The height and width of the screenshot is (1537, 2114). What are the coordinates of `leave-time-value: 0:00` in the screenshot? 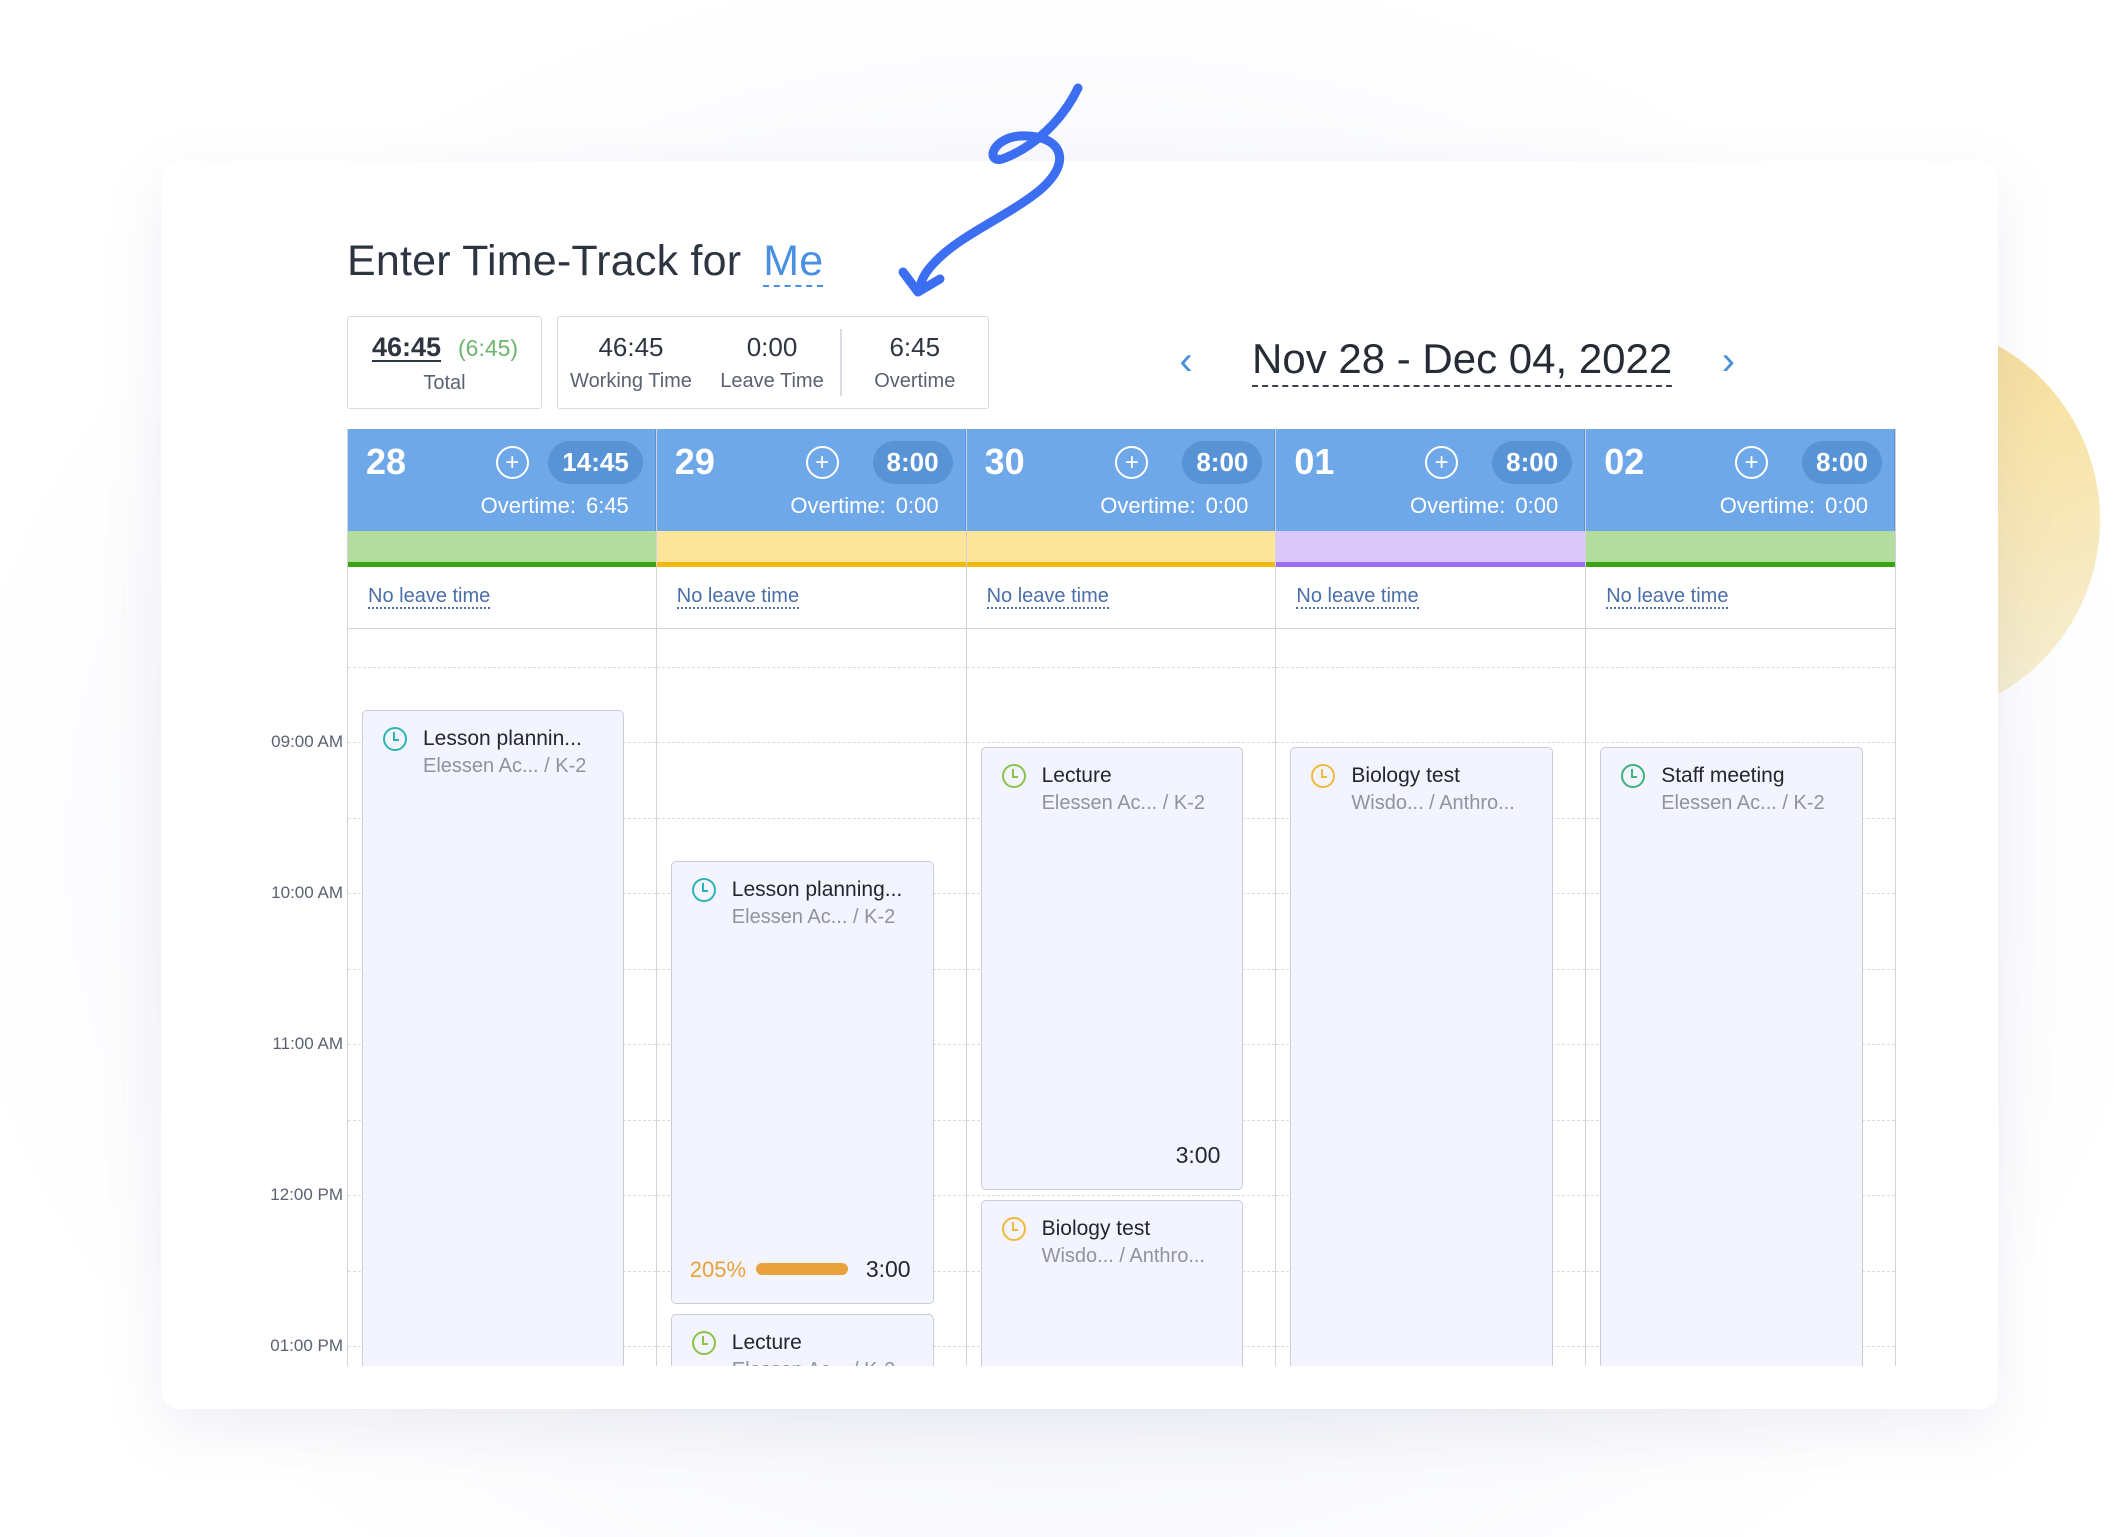 It's located at (772, 347).